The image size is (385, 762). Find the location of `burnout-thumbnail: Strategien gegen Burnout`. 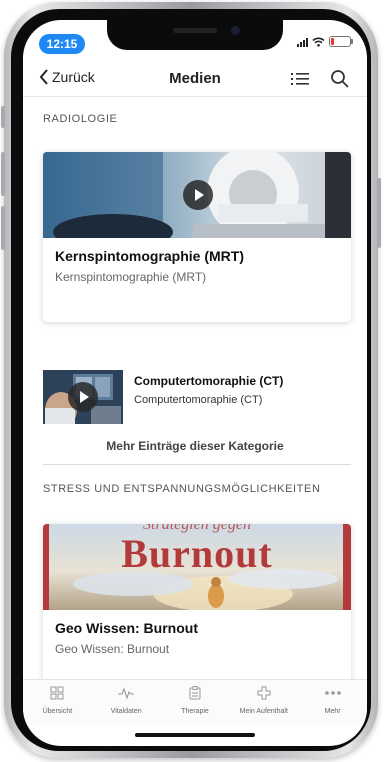

burnout-thumbnail: Strategien gegen Burnout is located at coordinates (197, 567).